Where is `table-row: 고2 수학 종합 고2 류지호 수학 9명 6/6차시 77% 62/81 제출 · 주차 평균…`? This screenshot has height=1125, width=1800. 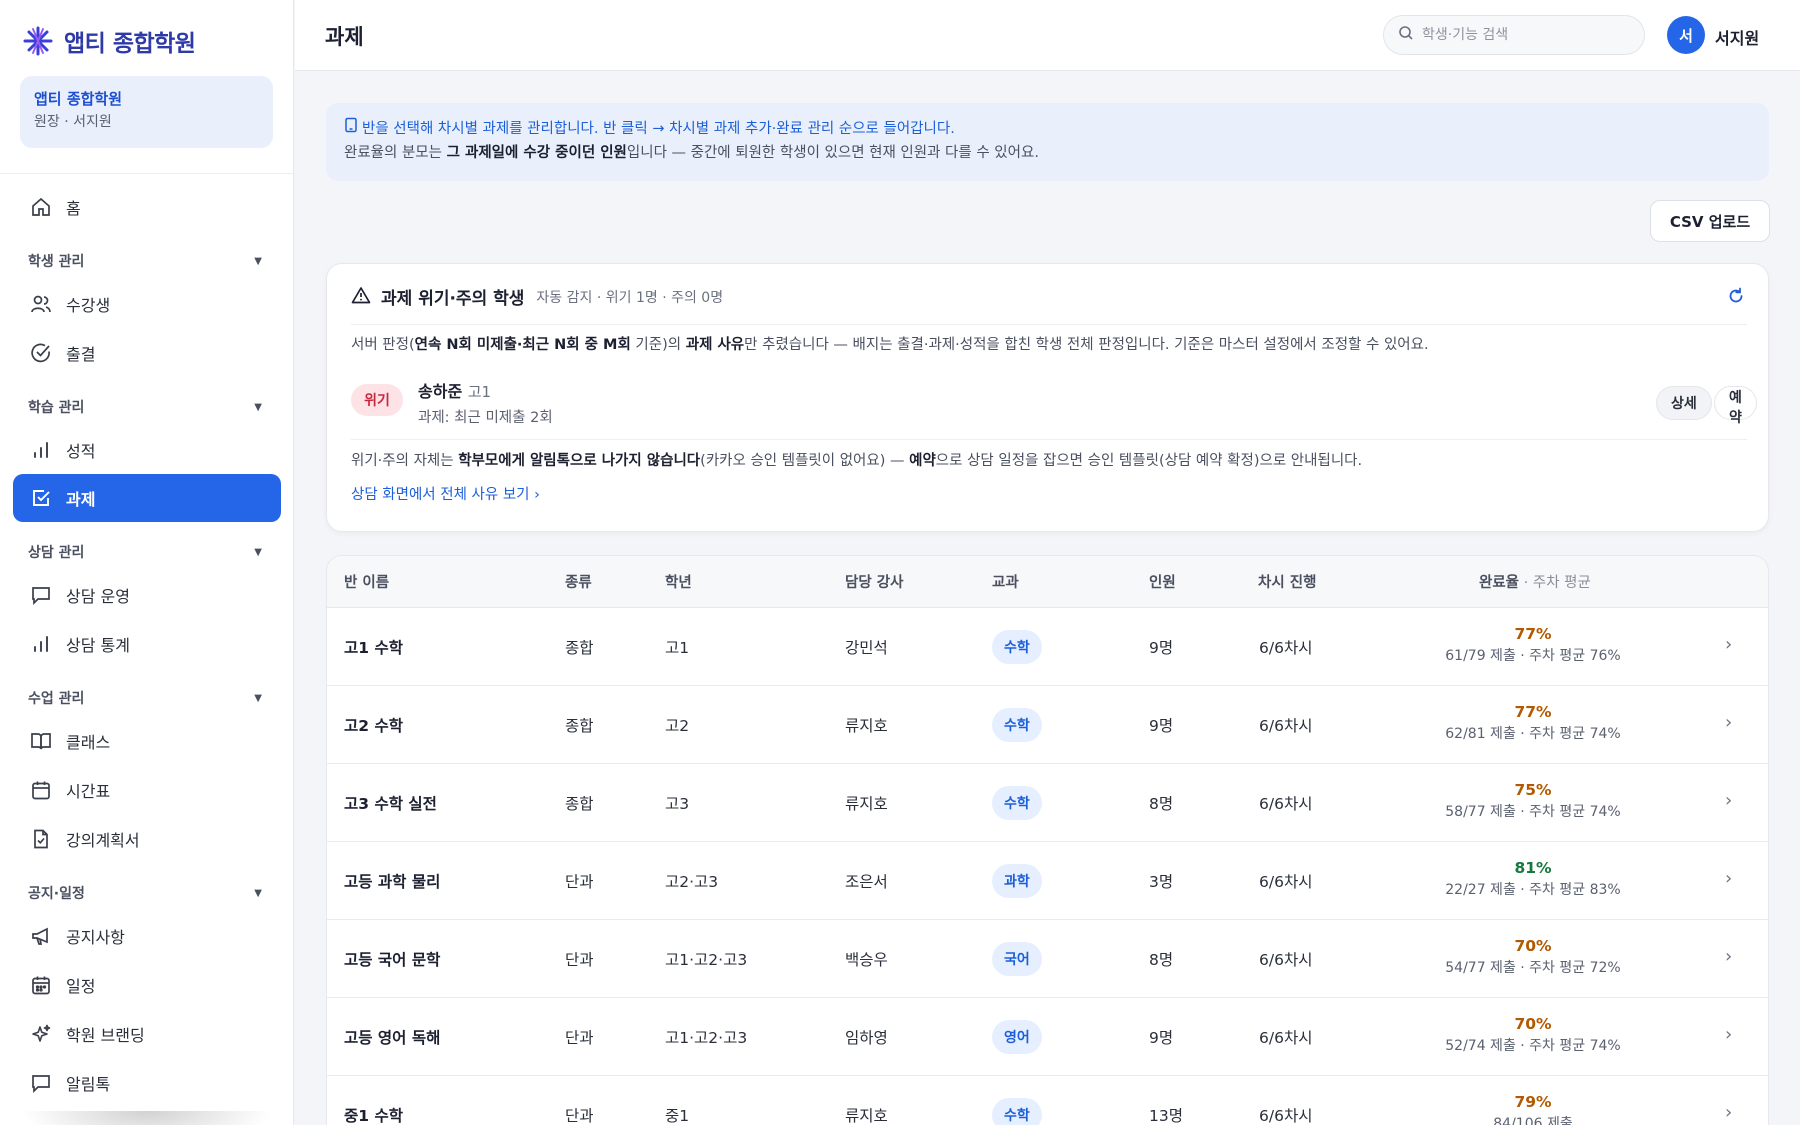
table-row: 고2 수학 종합 고2 류지호 수학 9명 6/6차시 77% 62/81 제출 · 주차 평균… is located at coordinates (1047, 725).